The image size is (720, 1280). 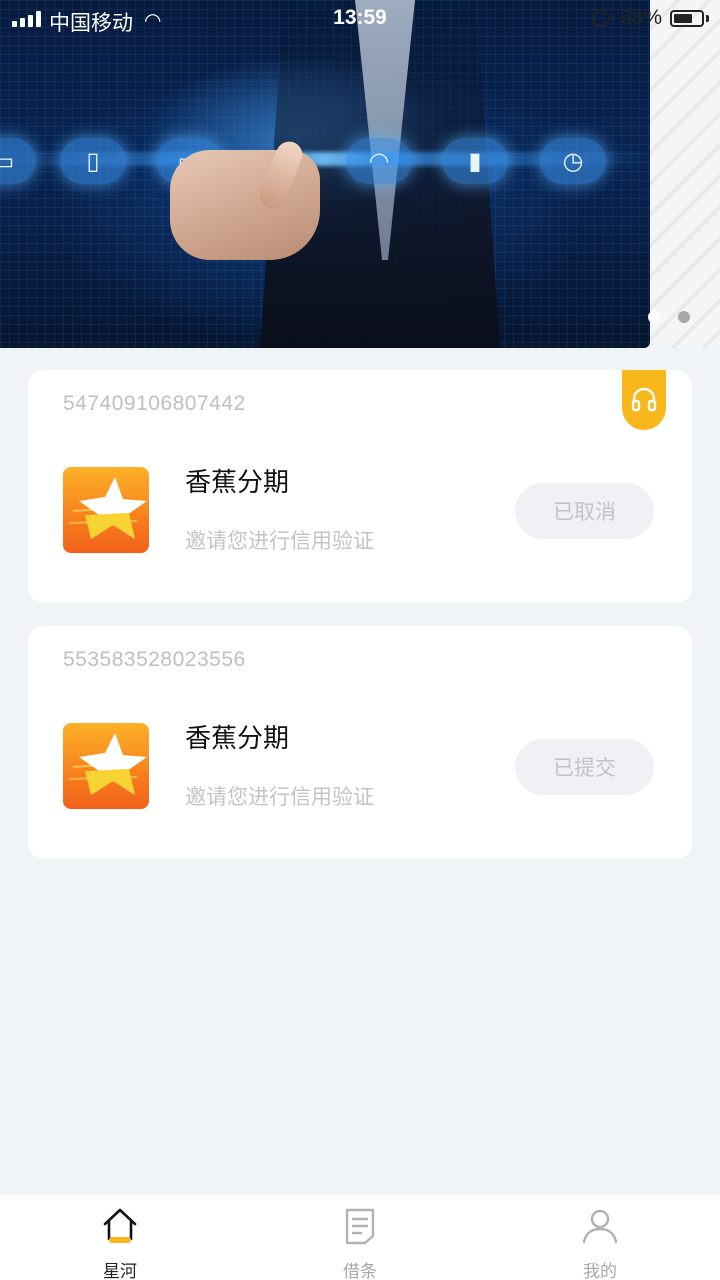 I want to click on nav-item-mine: 我的, so click(x=600, y=1237).